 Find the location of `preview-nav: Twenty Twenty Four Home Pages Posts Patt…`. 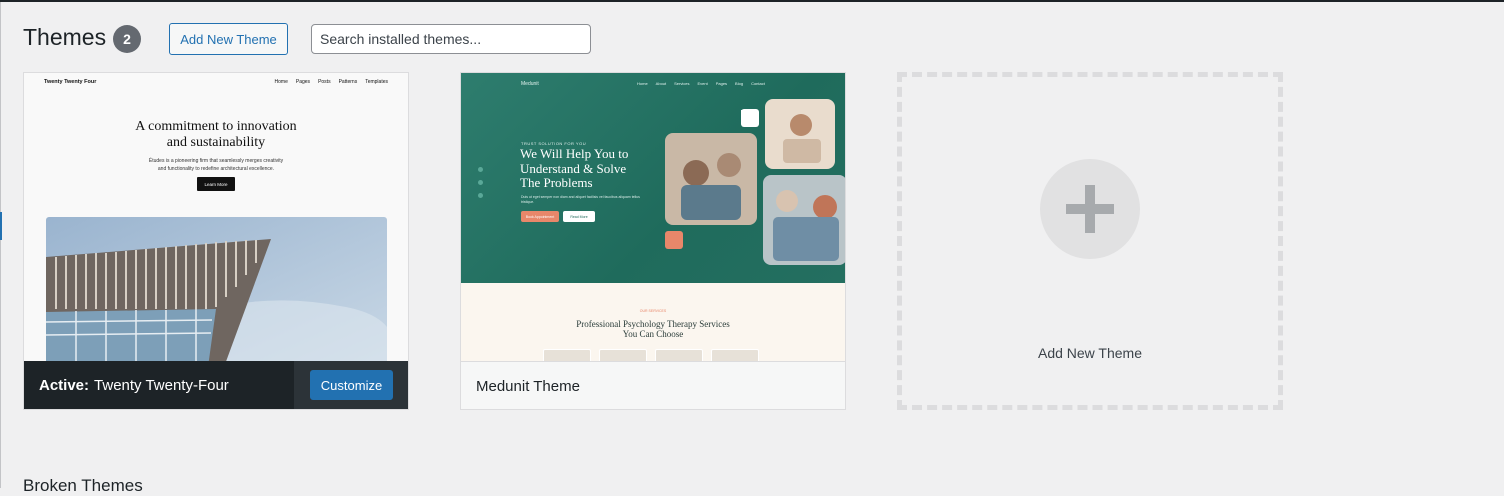

preview-nav: Twenty Twenty Four Home Pages Posts Patt… is located at coordinates (216, 85).